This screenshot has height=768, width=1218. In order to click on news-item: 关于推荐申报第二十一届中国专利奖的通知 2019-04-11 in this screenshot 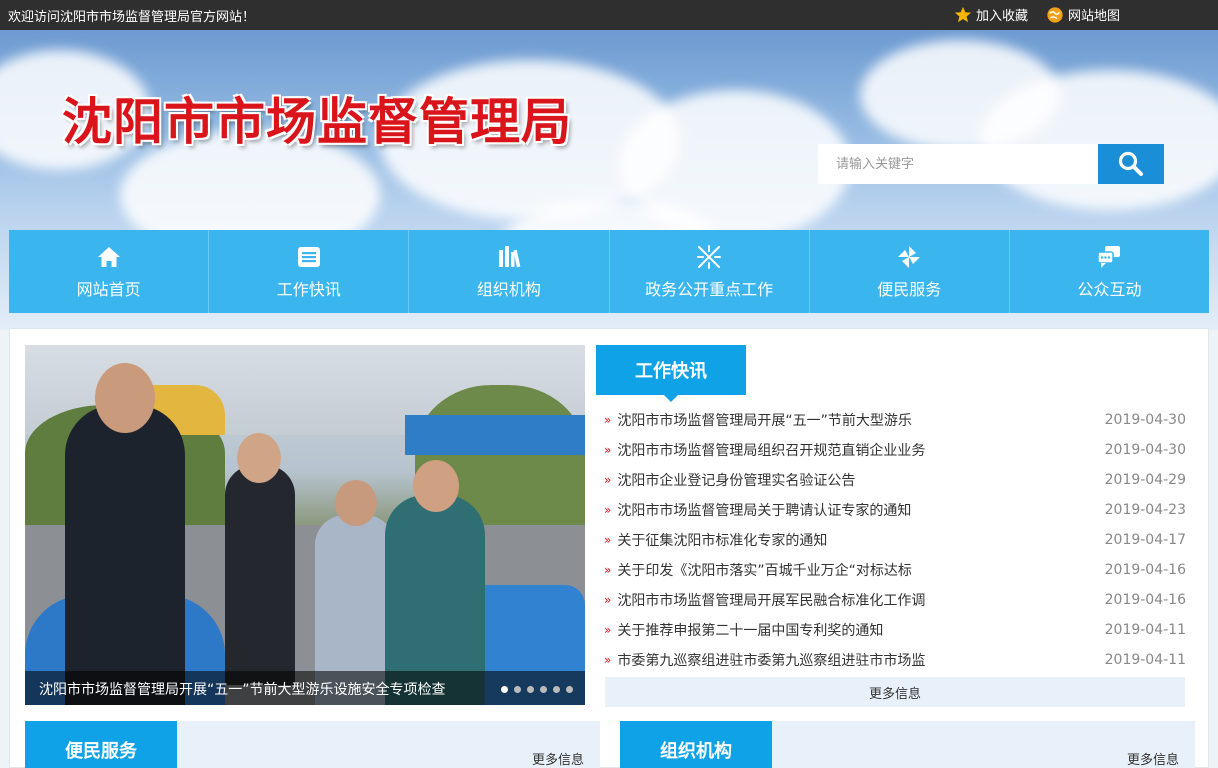, I will do `click(891, 630)`.